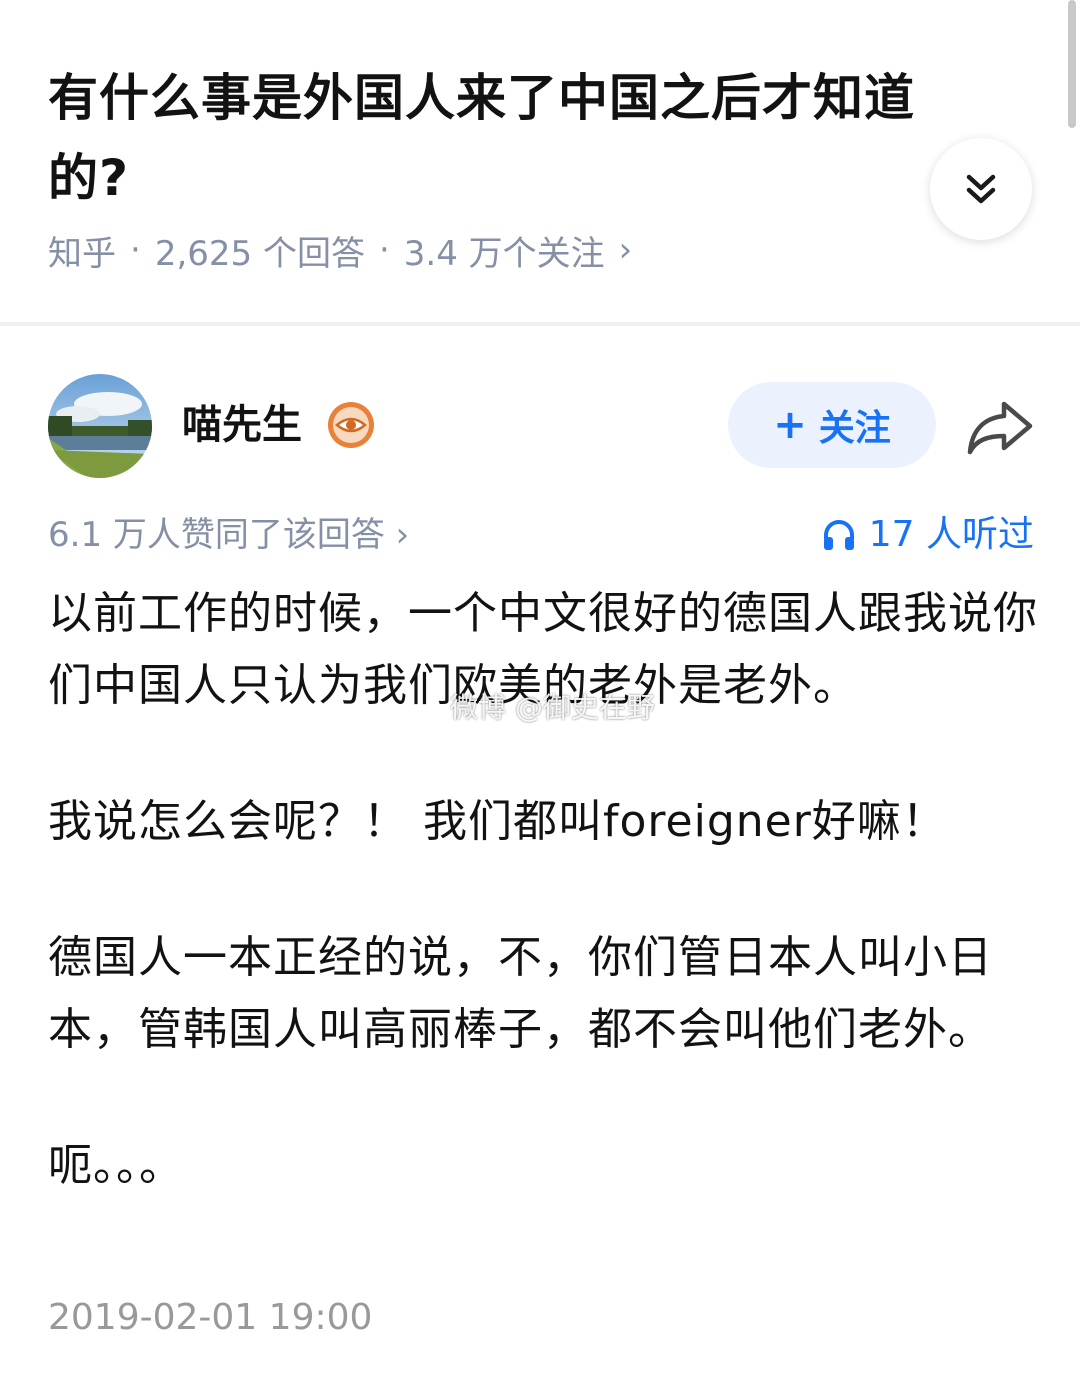 This screenshot has width=1080, height=1390. Describe the element at coordinates (351, 425) in the screenshot. I see `eye-badge-icon` at that location.